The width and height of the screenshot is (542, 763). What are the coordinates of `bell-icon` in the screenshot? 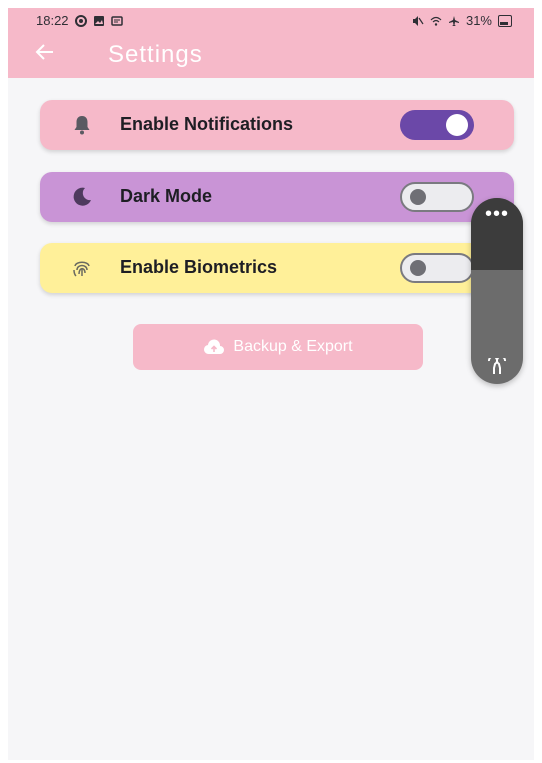 It's located at (82, 125).